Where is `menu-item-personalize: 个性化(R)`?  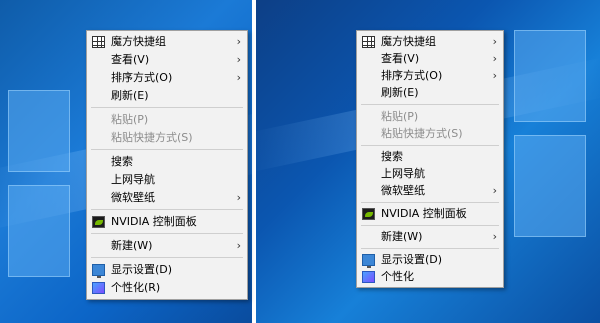 menu-item-personalize: 个性化(R) is located at coordinates (167, 288).